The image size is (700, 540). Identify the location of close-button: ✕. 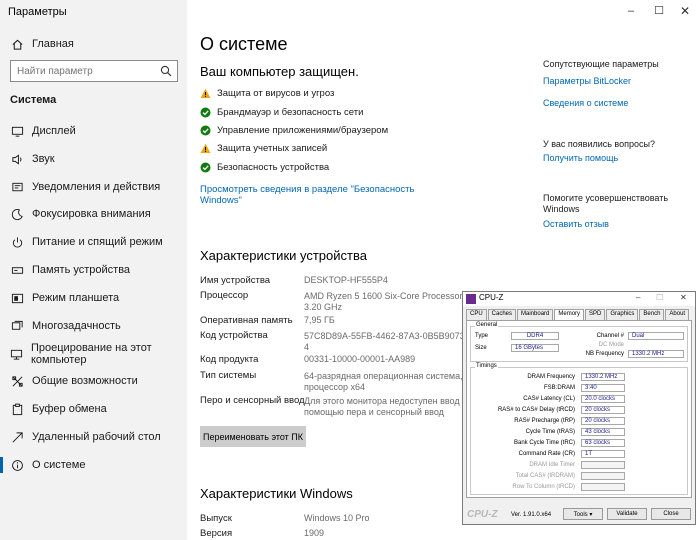
(685, 11).